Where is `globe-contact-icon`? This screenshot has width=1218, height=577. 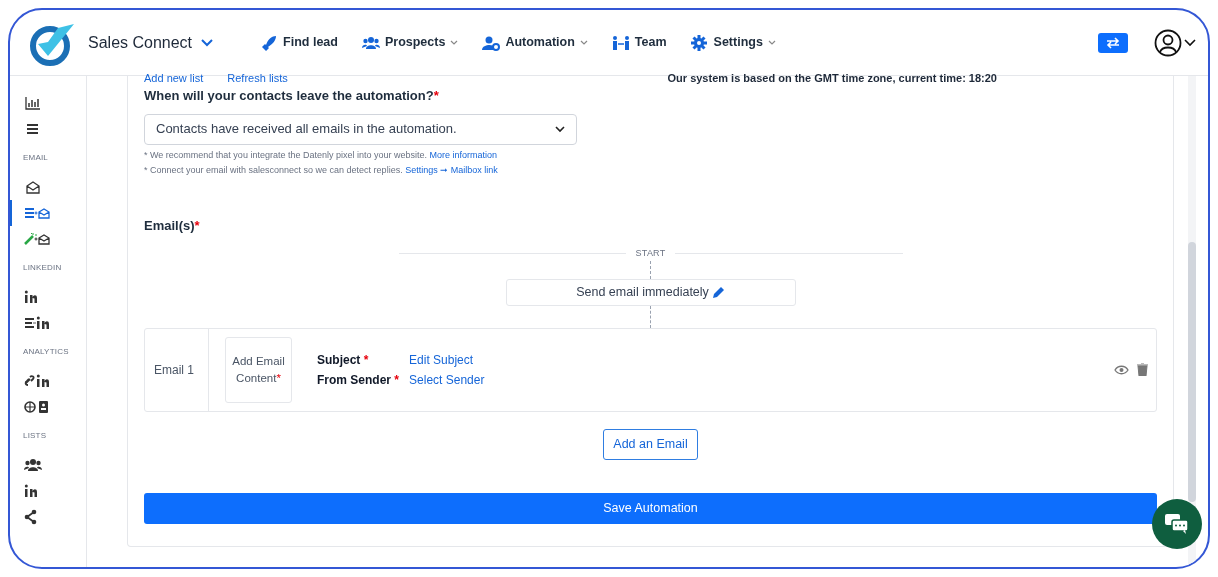
globe-contact-icon is located at coordinates (37, 407).